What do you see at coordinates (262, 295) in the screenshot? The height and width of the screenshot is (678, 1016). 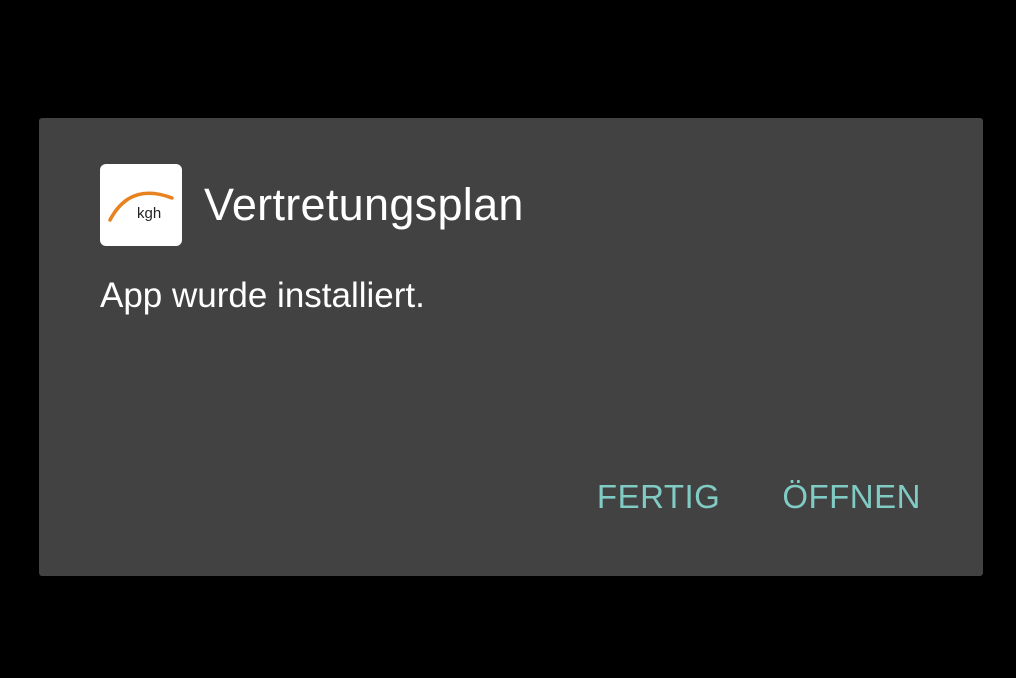 I see `install-message: App wurde installiert.` at bounding box center [262, 295].